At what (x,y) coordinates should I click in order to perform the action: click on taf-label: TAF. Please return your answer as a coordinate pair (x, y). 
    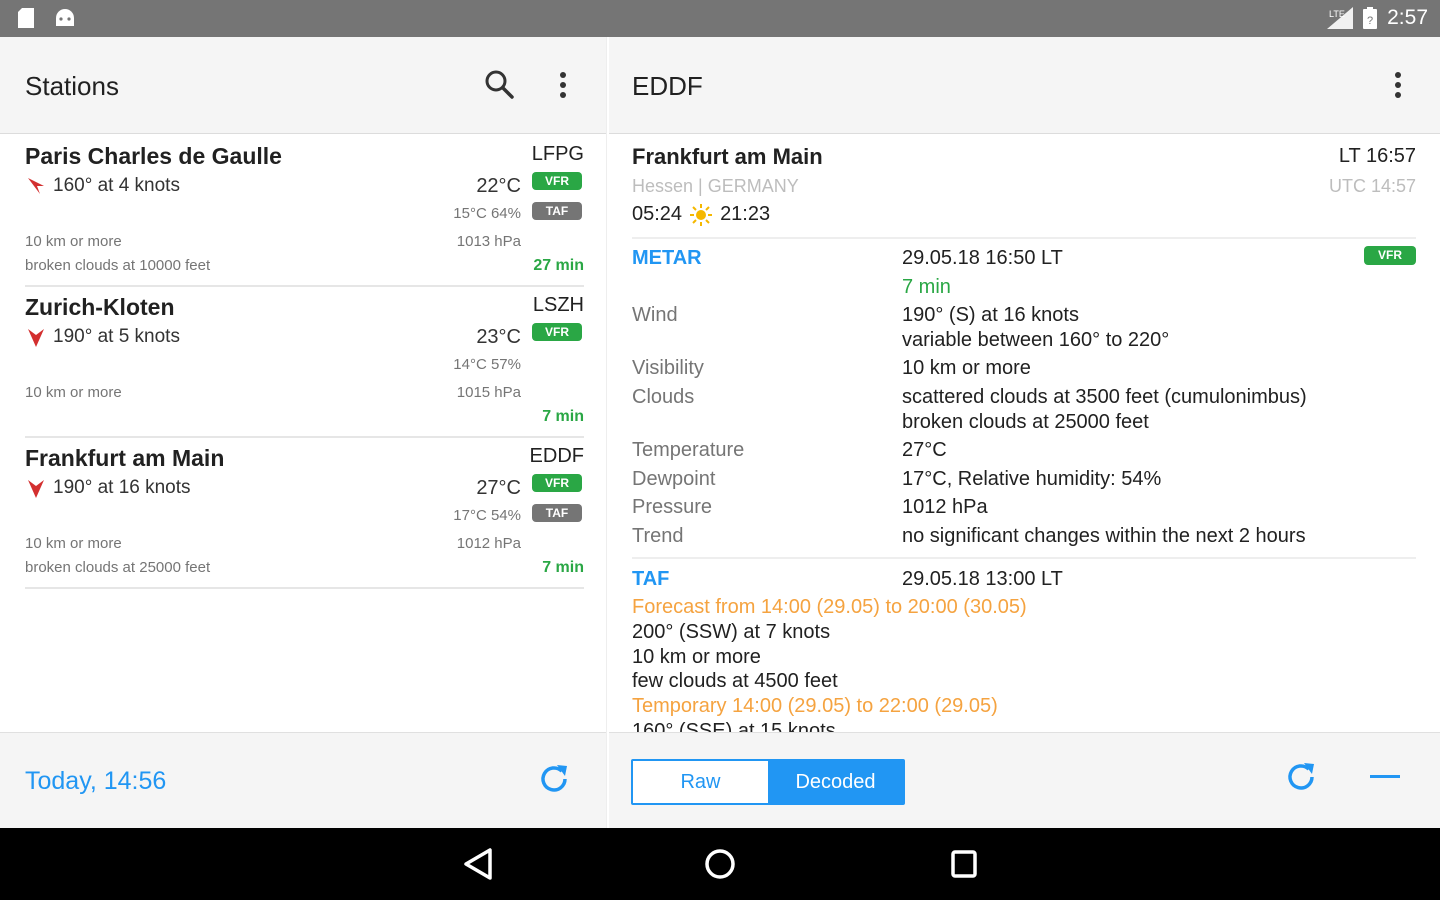
    Looking at the image, I should click on (651, 579).